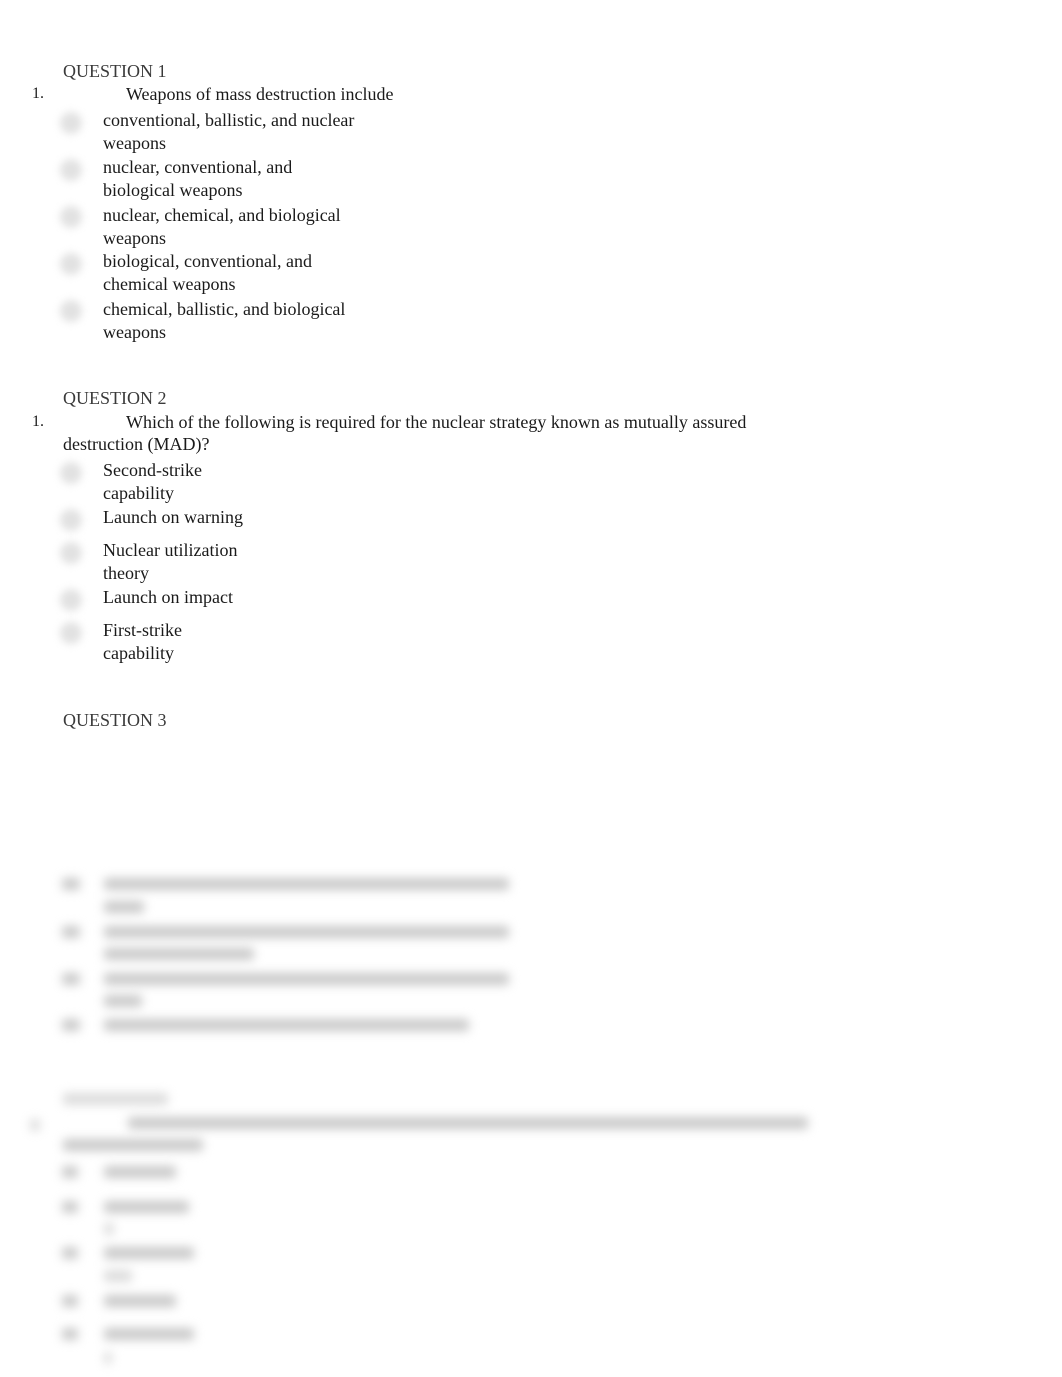  I want to click on option-text-line: First-strike, so click(142, 630).